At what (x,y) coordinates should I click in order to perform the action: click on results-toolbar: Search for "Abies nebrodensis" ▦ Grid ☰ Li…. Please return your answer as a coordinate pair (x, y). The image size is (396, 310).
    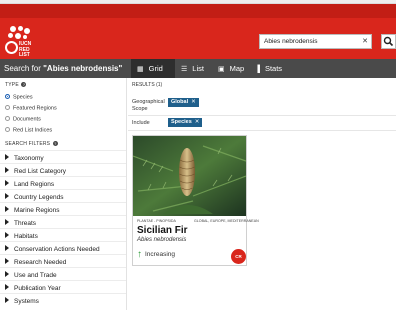
    Looking at the image, I should click on (198, 68).